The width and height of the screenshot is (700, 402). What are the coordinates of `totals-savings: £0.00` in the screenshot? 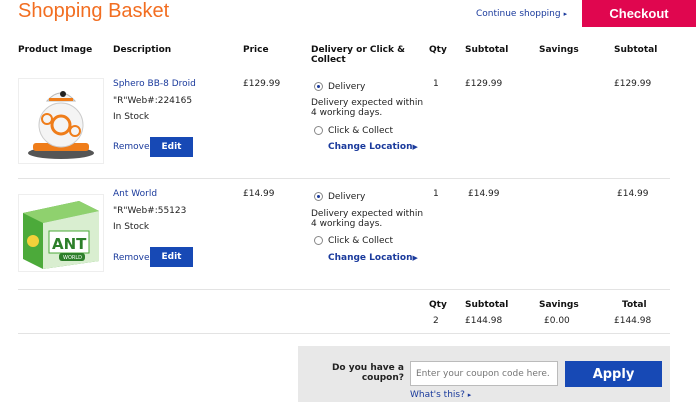 It's located at (557, 321).